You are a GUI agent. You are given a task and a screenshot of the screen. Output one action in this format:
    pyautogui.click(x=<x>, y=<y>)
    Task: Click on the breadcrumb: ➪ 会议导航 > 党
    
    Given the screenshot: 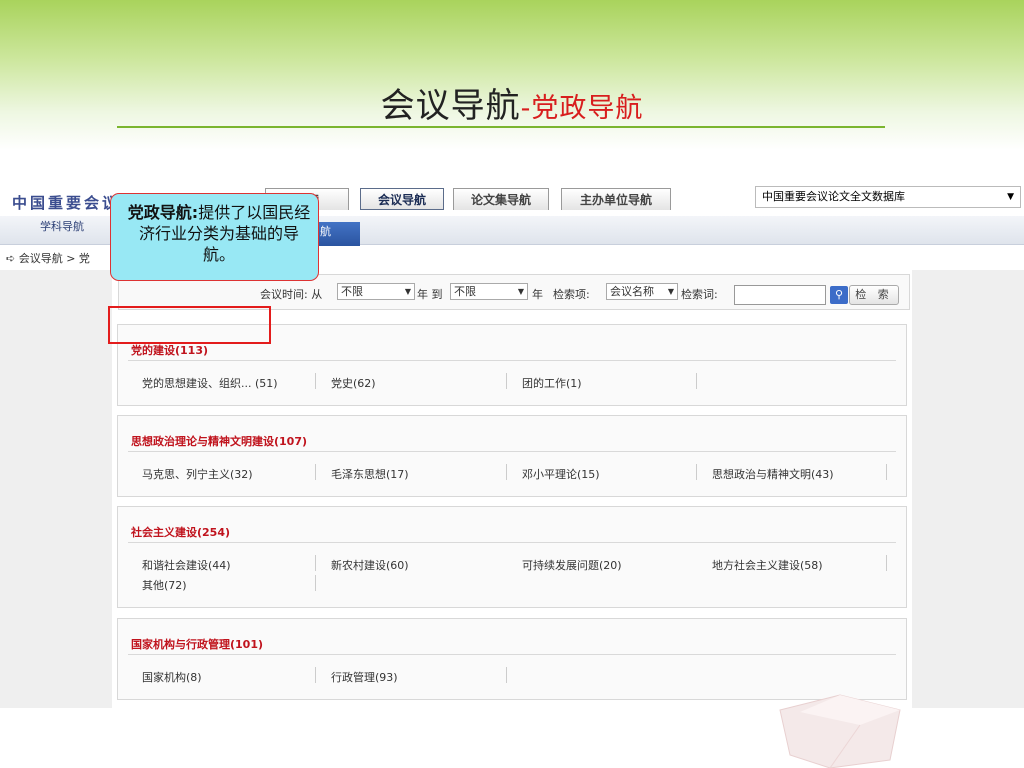 What is the action you would take?
    pyautogui.click(x=48, y=258)
    